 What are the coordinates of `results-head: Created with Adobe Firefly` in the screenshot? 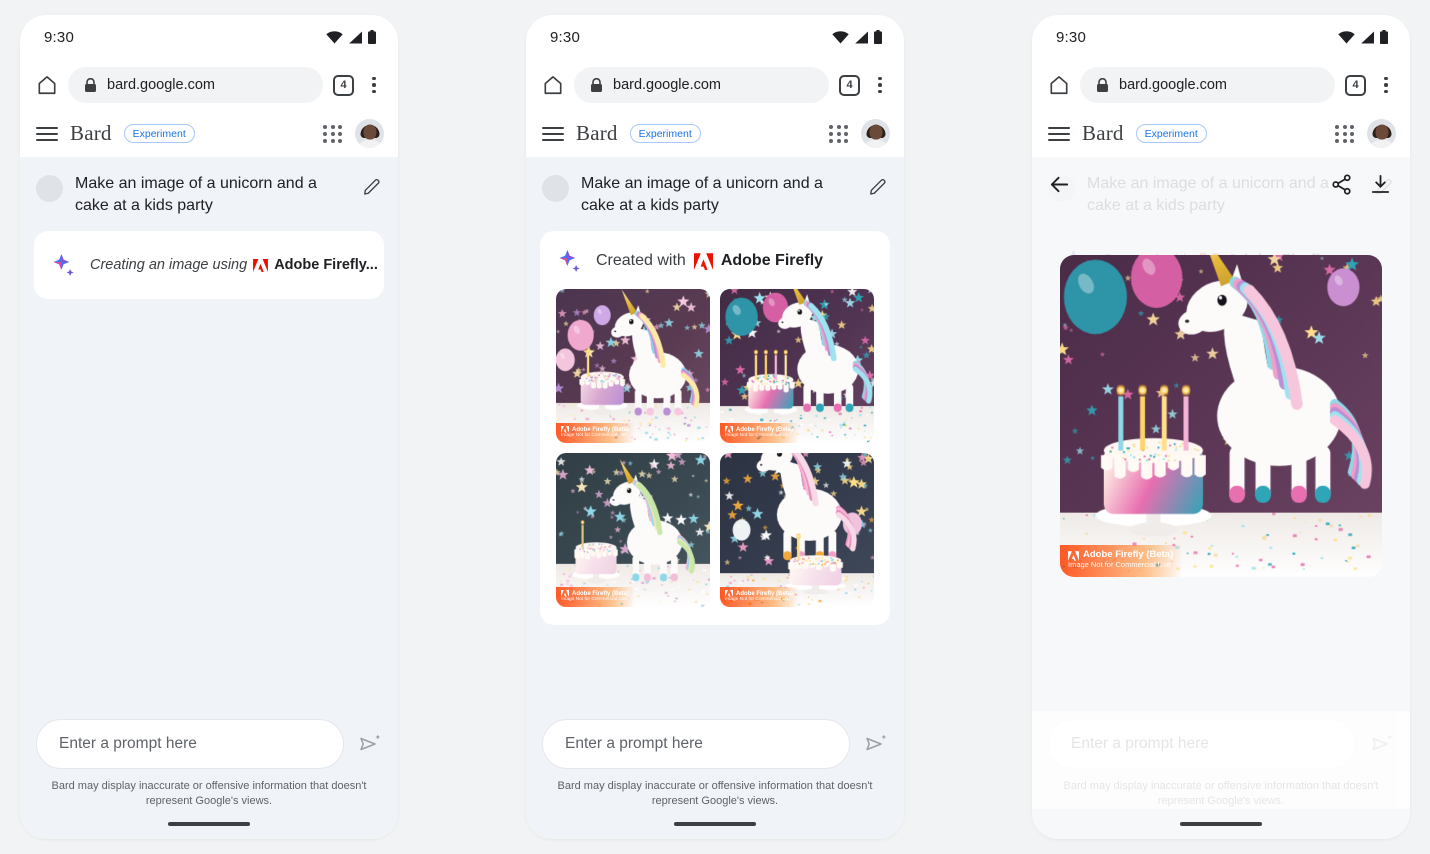 It's located at (715, 261).